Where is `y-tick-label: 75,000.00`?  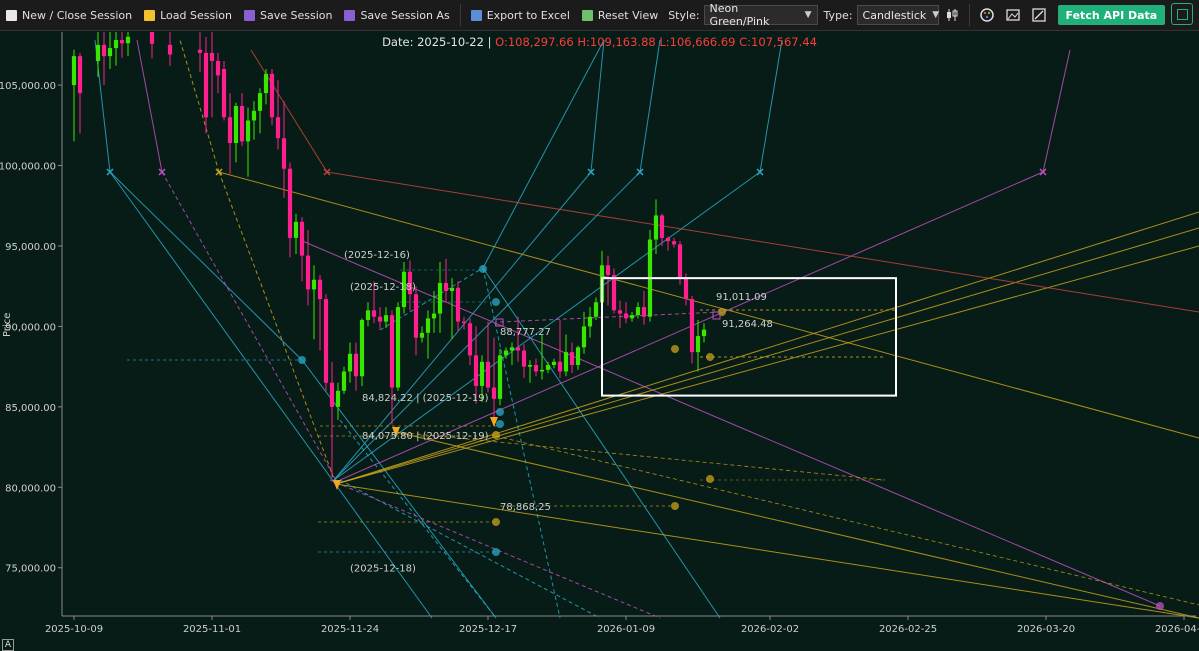
y-tick-label: 75,000.00 is located at coordinates (30, 569).